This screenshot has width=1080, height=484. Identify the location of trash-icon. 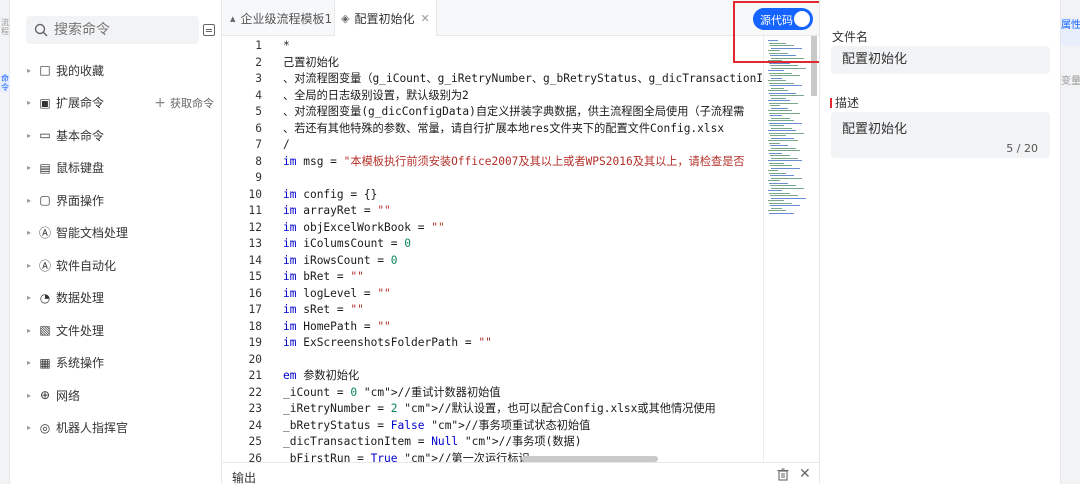
(783, 474).